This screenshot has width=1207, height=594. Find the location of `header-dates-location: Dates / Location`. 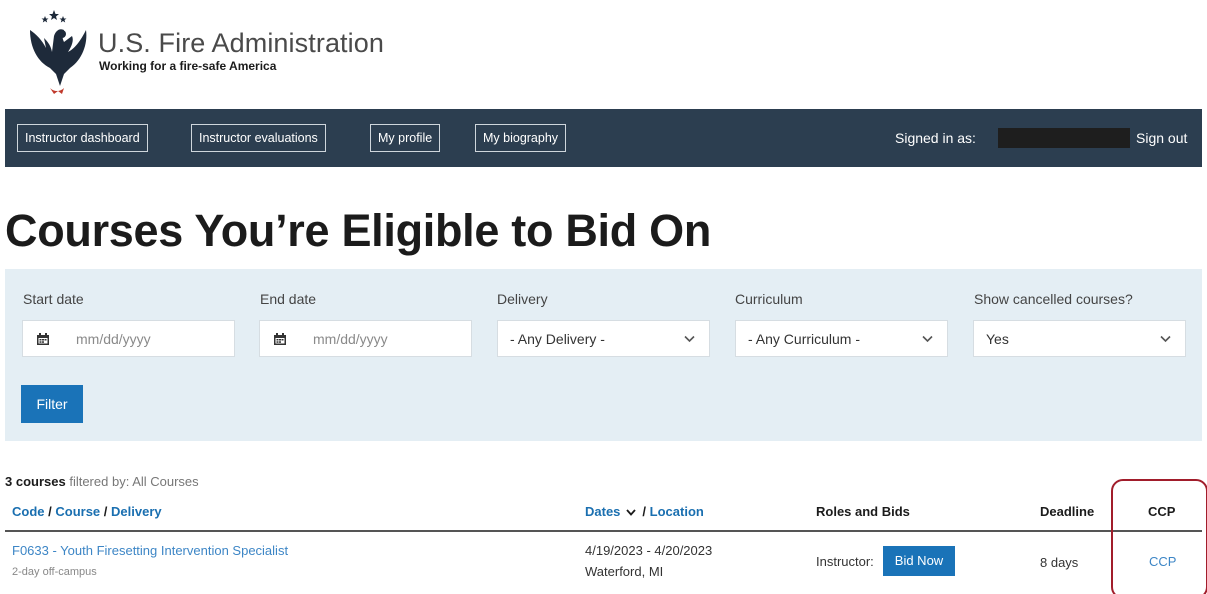

header-dates-location: Dates / Location is located at coordinates (644, 511).